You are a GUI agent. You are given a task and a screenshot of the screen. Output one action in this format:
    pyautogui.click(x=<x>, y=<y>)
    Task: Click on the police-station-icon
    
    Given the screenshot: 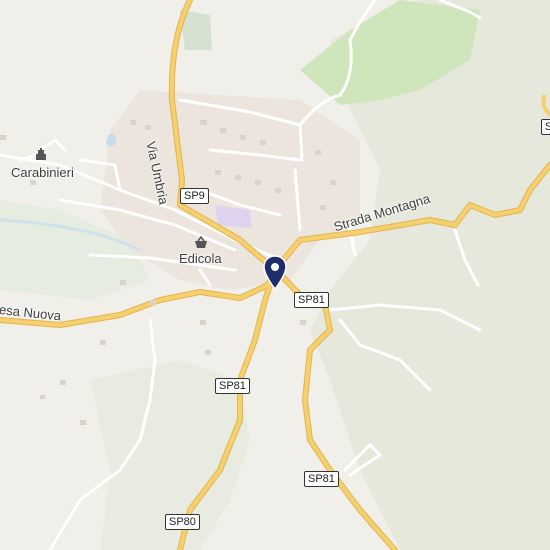 What is the action you would take?
    pyautogui.click(x=41, y=157)
    